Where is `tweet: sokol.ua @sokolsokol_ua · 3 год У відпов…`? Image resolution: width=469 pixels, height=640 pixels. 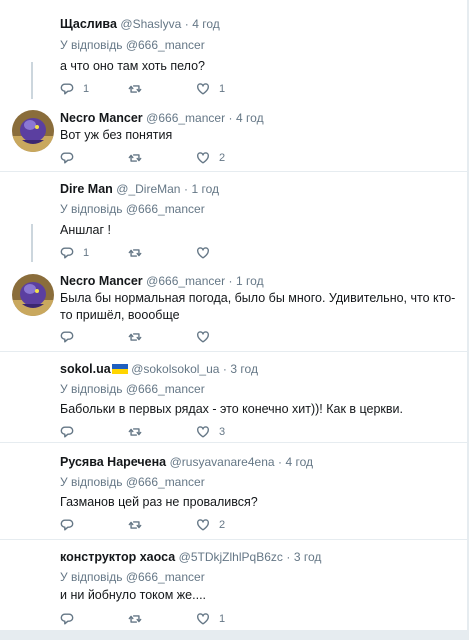
tweet: sokol.ua @sokolsokol_ua · 3 год У відпов… is located at coordinates (234, 397).